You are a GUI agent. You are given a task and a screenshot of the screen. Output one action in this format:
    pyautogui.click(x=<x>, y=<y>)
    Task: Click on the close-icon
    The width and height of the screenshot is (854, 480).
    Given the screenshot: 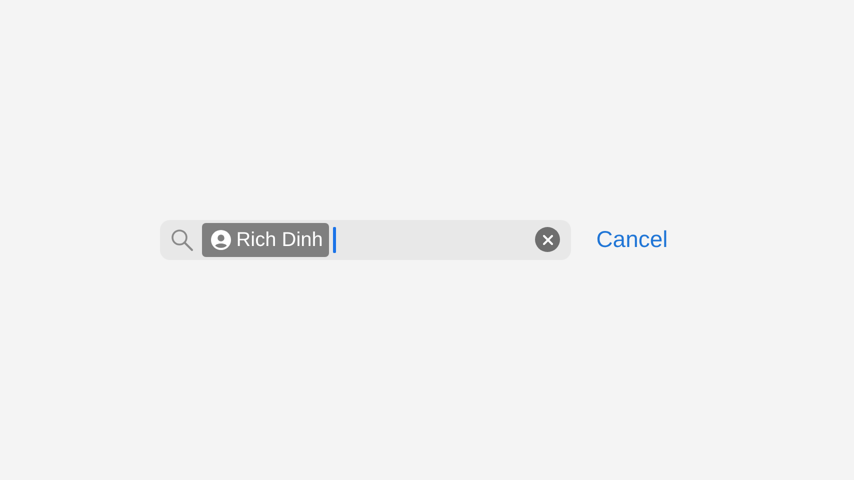 What is the action you would take?
    pyautogui.click(x=547, y=239)
    